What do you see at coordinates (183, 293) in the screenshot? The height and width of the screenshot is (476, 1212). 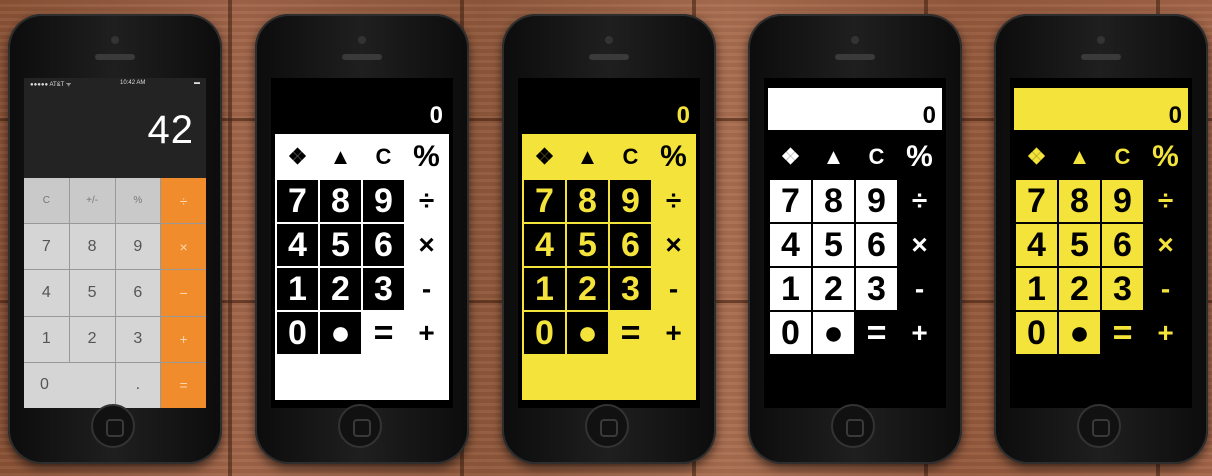 I see `minus-key: −` at bounding box center [183, 293].